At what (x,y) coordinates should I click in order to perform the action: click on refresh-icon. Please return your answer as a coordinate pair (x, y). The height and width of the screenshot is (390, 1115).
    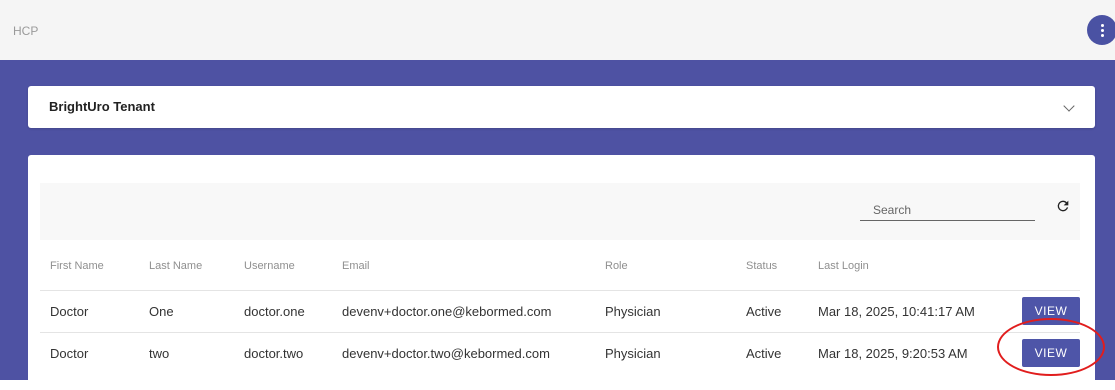
    Looking at the image, I should click on (1063, 206).